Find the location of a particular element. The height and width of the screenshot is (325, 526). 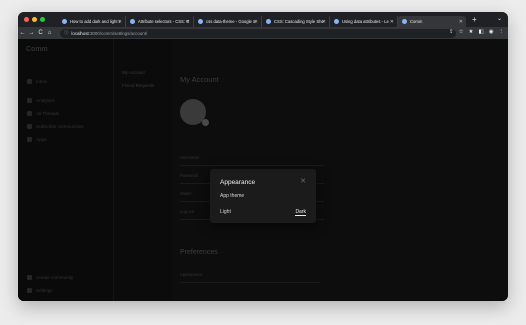

account-field-label: Username is located at coordinates (190, 157).